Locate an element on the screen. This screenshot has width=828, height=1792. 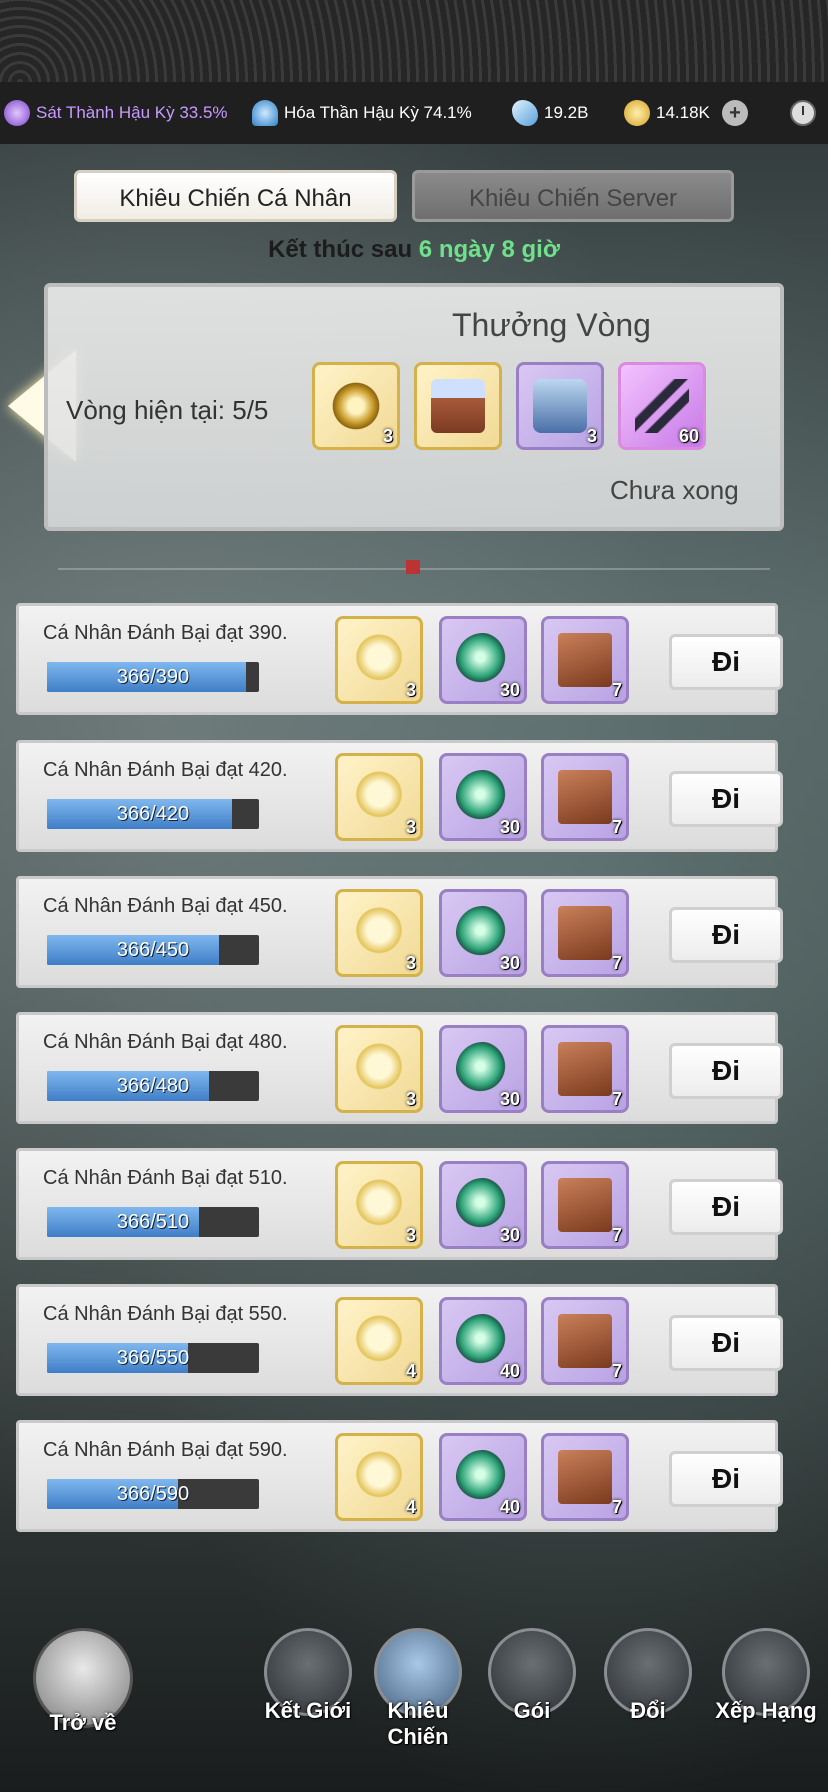
tab-personal-challenge: Khiêu Chiến Cá Nhân is located at coordinates (235, 196).